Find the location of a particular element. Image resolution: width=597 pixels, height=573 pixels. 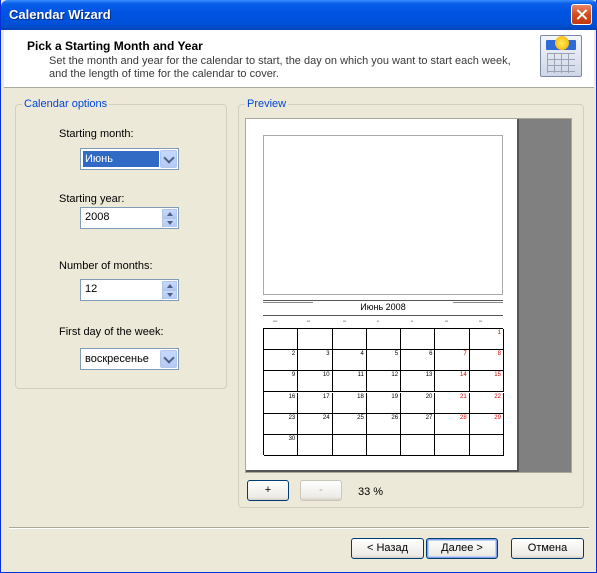

photo-placeholder is located at coordinates (383, 215).